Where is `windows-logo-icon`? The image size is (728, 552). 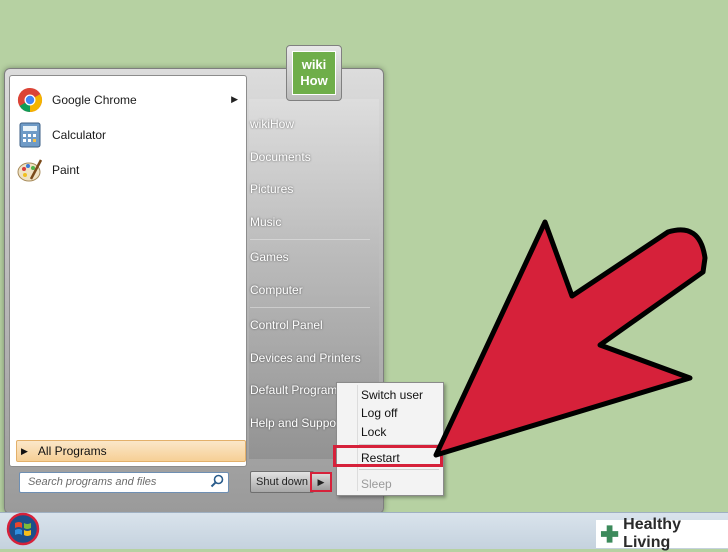
windows-logo-icon is located at coordinates (23, 529).